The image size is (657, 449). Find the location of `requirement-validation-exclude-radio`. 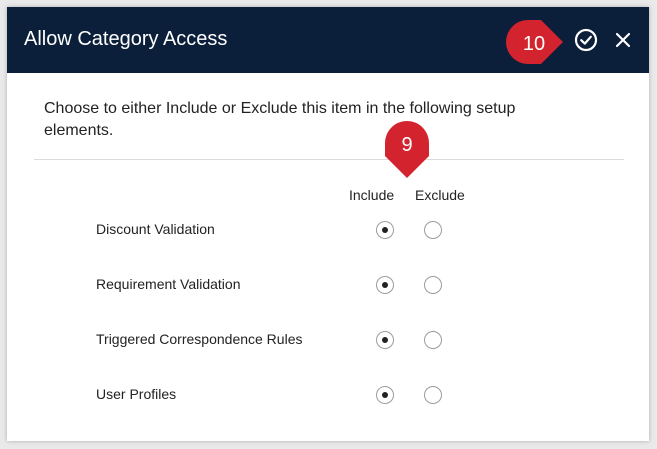

requirement-validation-exclude-radio is located at coordinates (433, 285).